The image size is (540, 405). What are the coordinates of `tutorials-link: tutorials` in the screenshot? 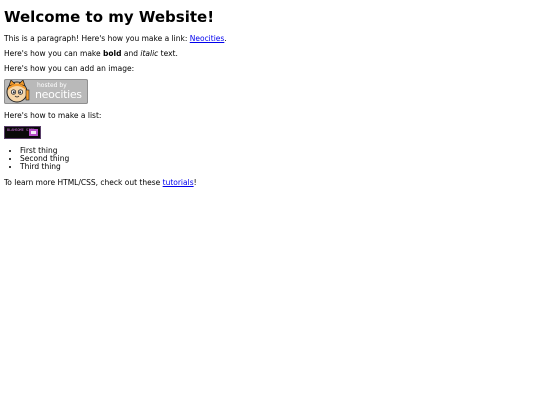 It's located at (178, 182).